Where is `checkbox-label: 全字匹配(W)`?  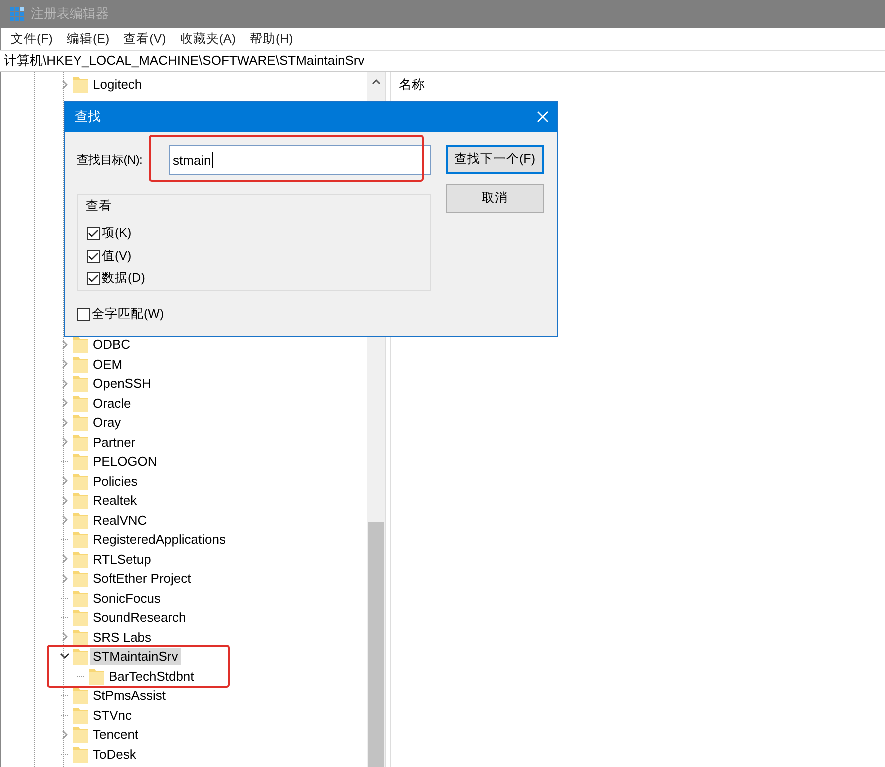
checkbox-label: 全字匹配(W) is located at coordinates (128, 314).